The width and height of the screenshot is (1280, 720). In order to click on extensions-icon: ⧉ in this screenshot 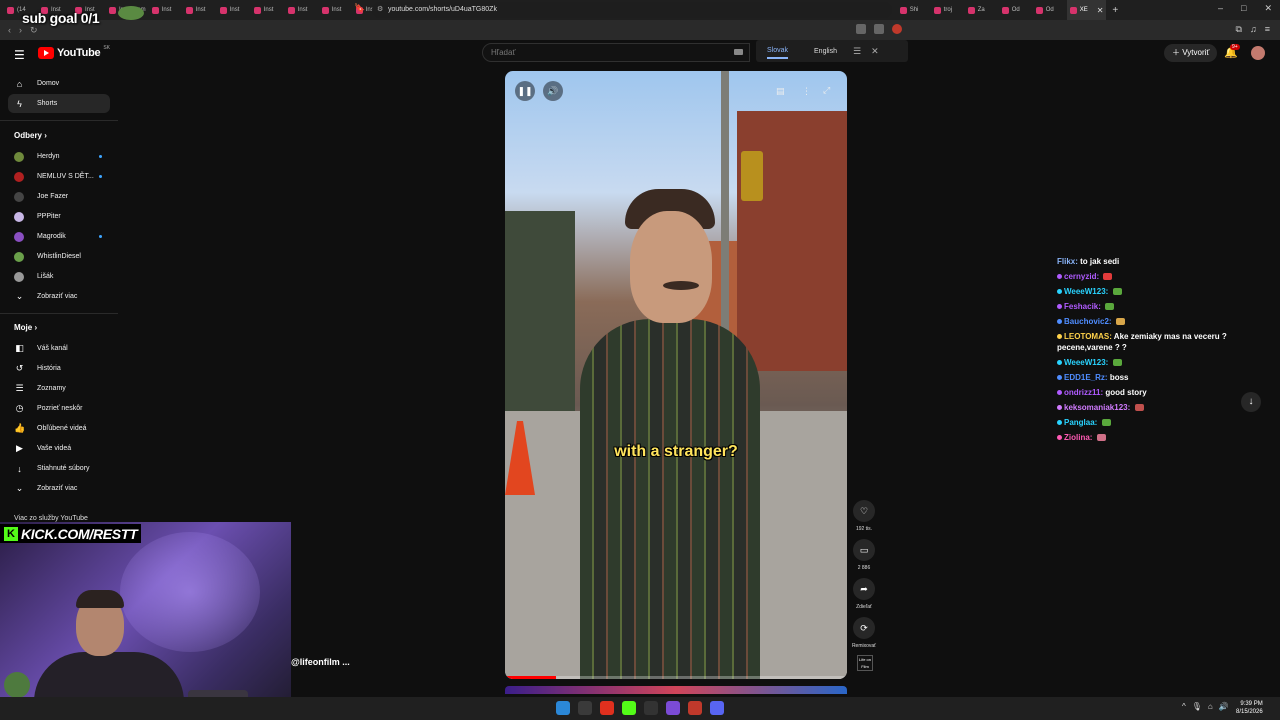, I will do `click(1239, 29)`.